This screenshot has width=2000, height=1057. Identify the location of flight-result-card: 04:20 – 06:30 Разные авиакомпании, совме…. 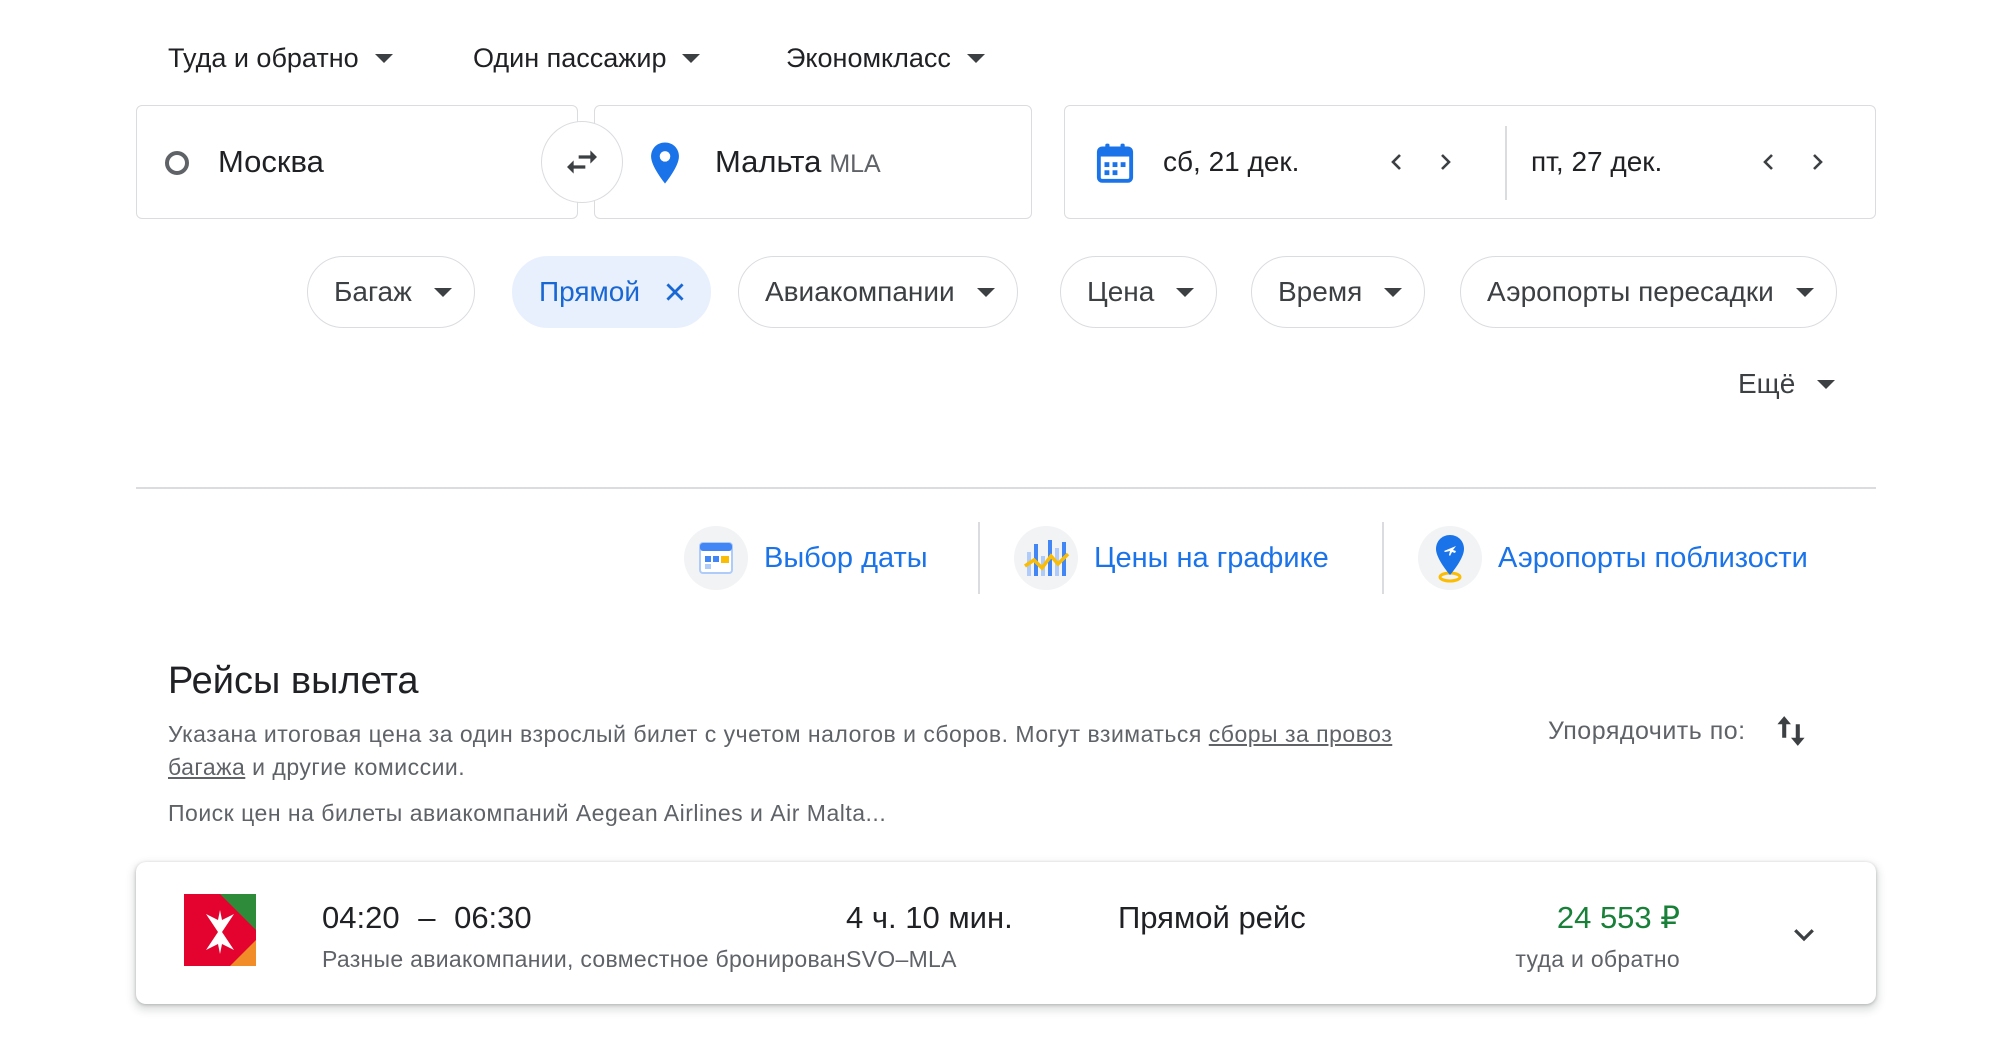
(1006, 933).